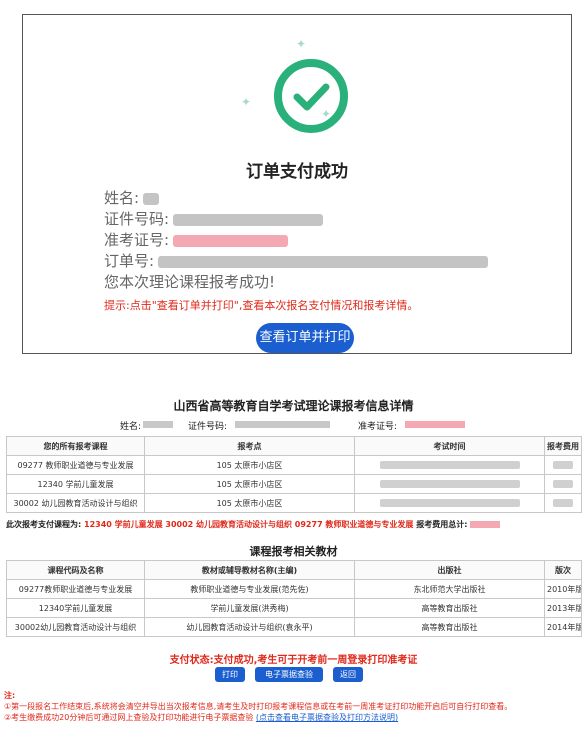  What do you see at coordinates (563, 446) in the screenshot?
I see `column-header: 报考费用` at bounding box center [563, 446].